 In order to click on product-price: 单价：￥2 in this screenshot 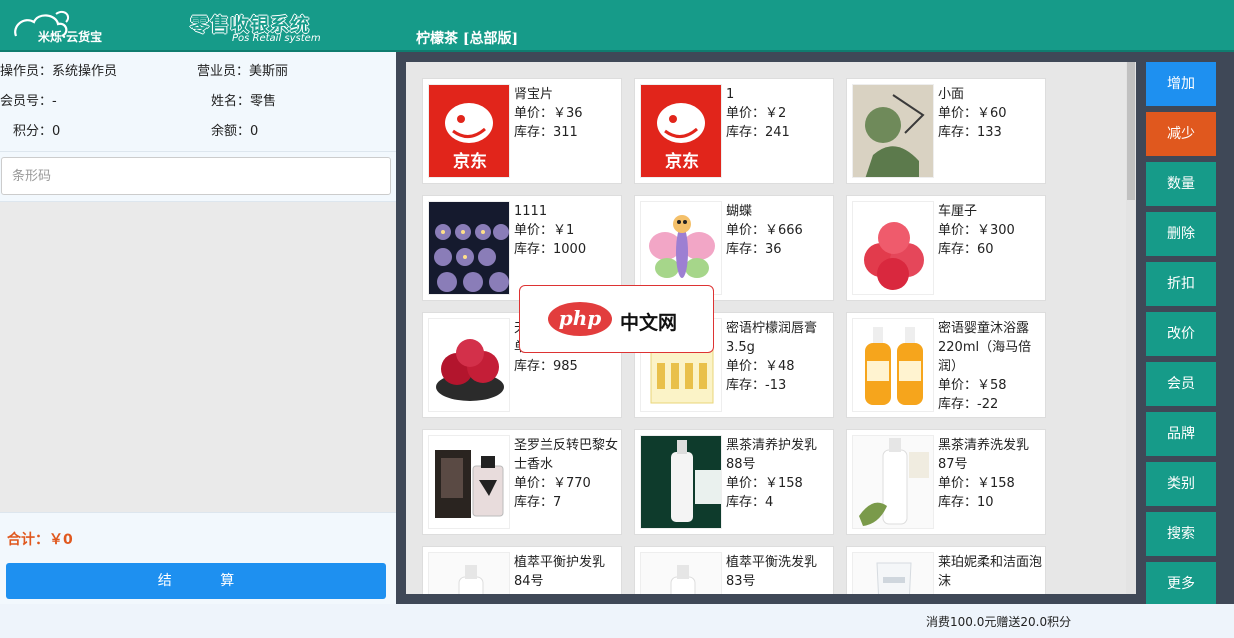, I will do `click(756, 113)`.